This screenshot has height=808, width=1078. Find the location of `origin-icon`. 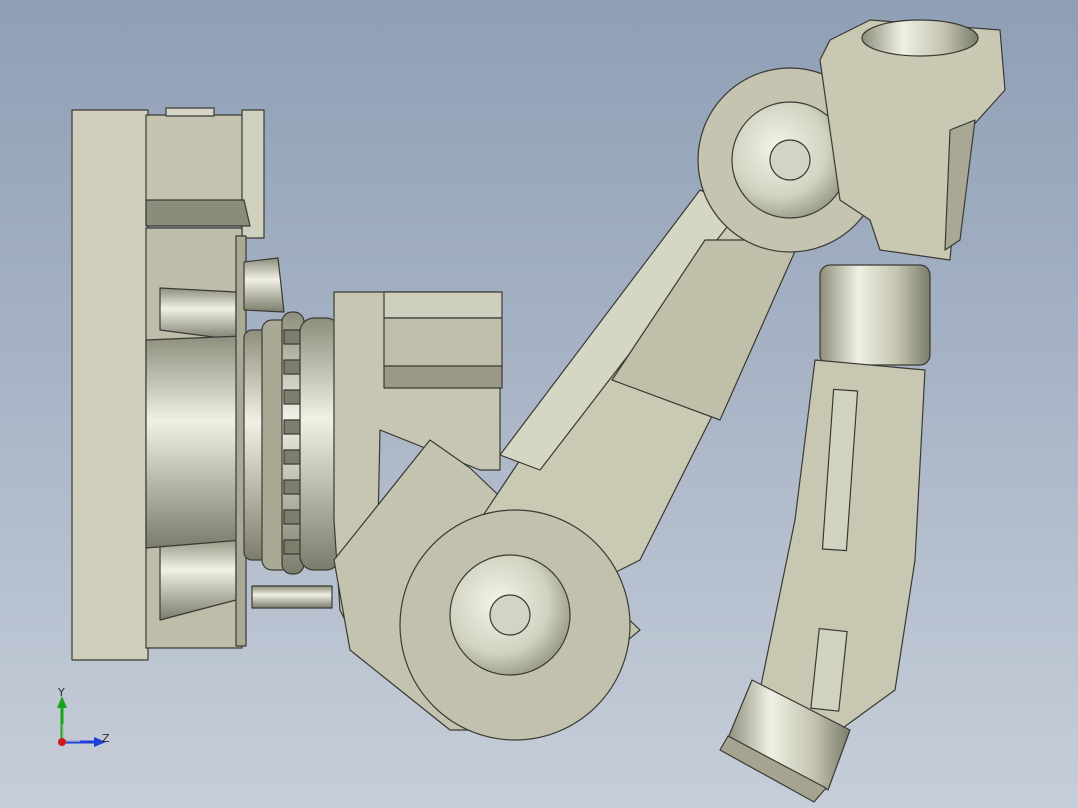

origin-icon is located at coordinates (62, 742).